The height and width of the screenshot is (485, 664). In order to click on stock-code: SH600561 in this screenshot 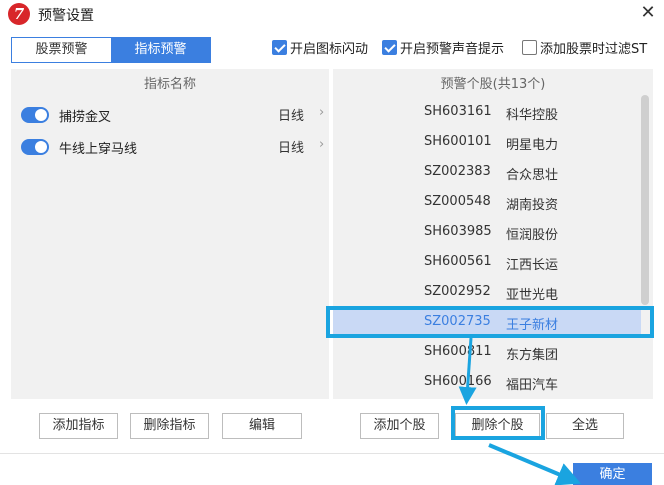, I will do `click(458, 261)`.